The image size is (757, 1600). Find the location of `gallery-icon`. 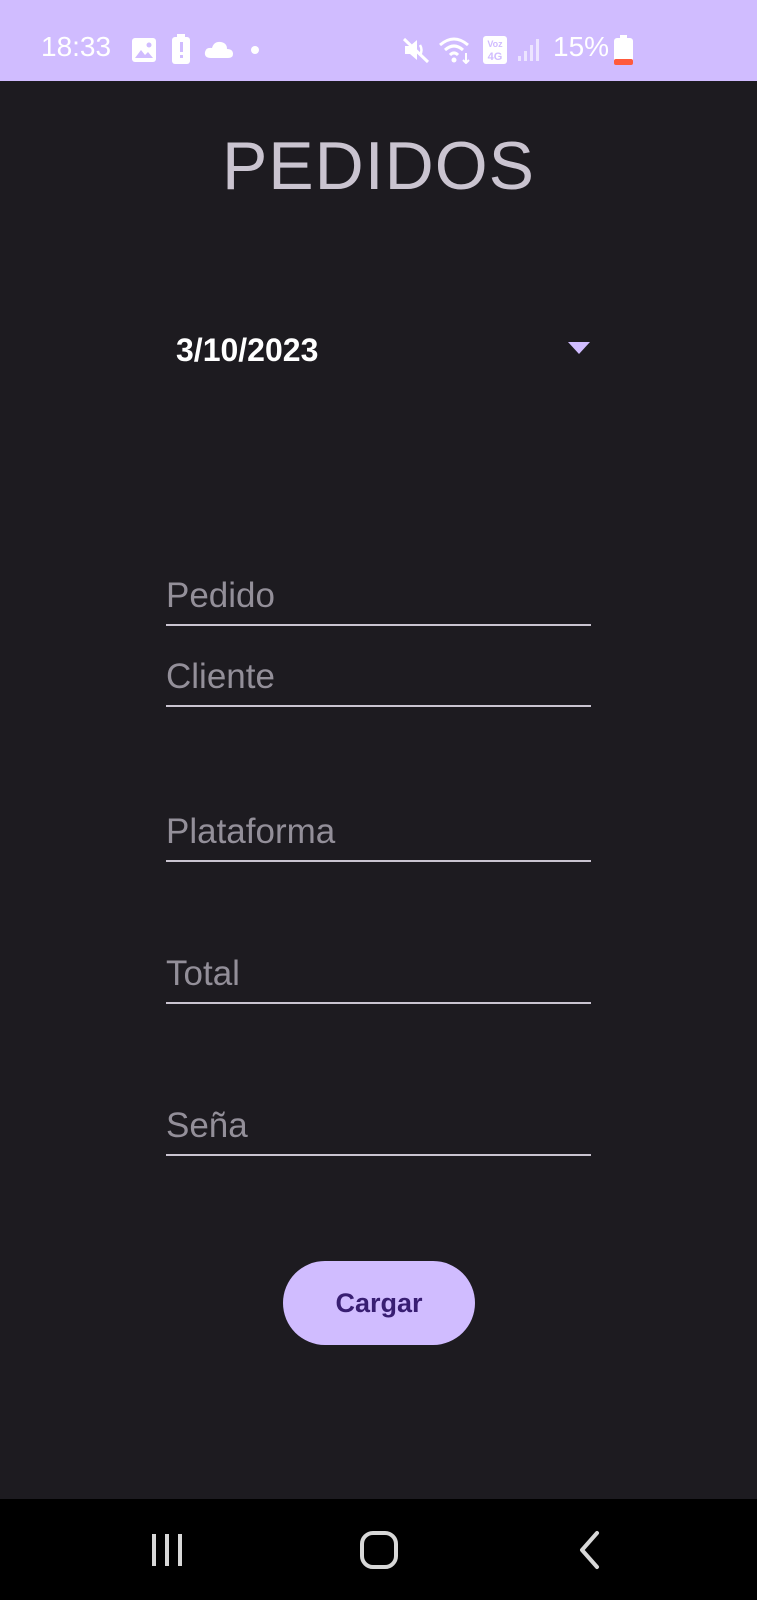

gallery-icon is located at coordinates (144, 50).